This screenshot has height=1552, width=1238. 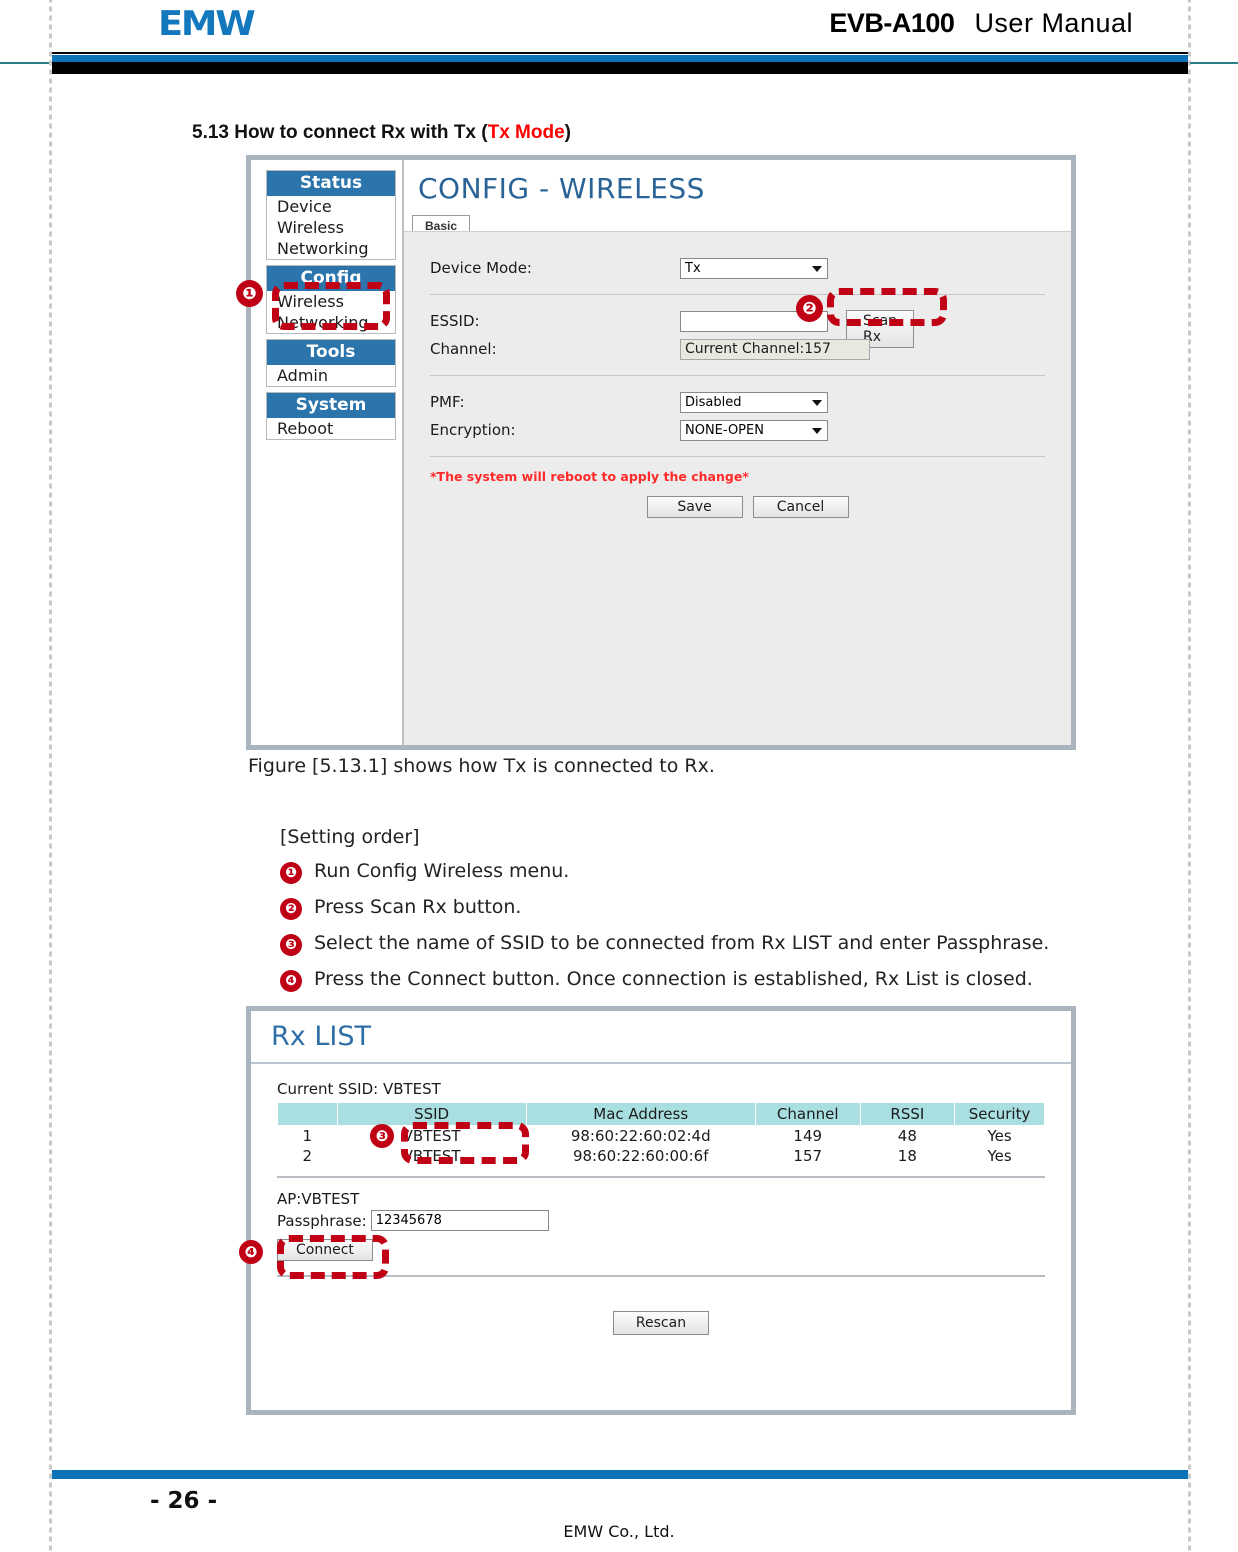 I want to click on nav-header-status: Status, so click(x=331, y=183).